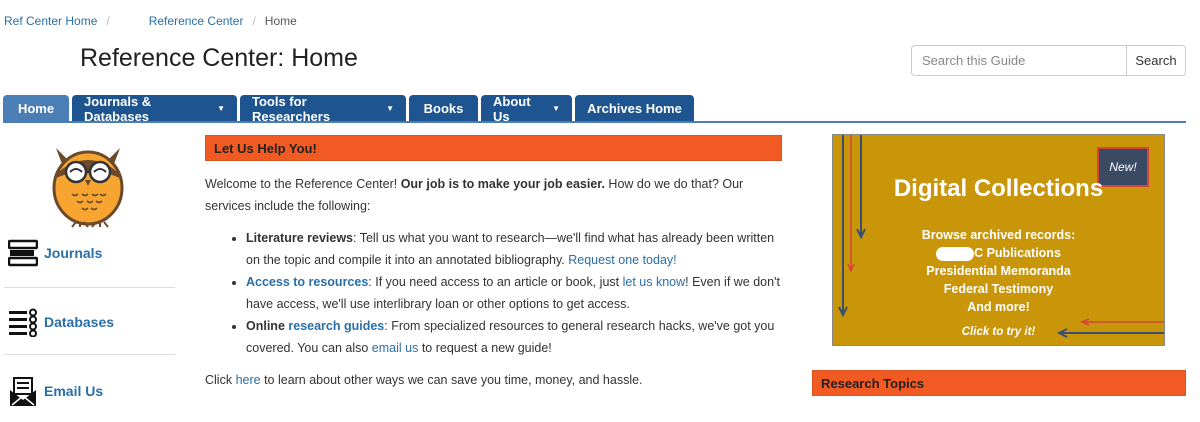  I want to click on sidebar-item-databases: Databases, so click(61, 322).